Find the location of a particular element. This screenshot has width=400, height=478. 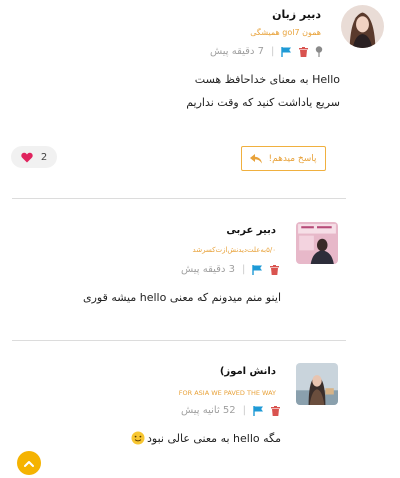

like-count: 2 is located at coordinates (44, 157).